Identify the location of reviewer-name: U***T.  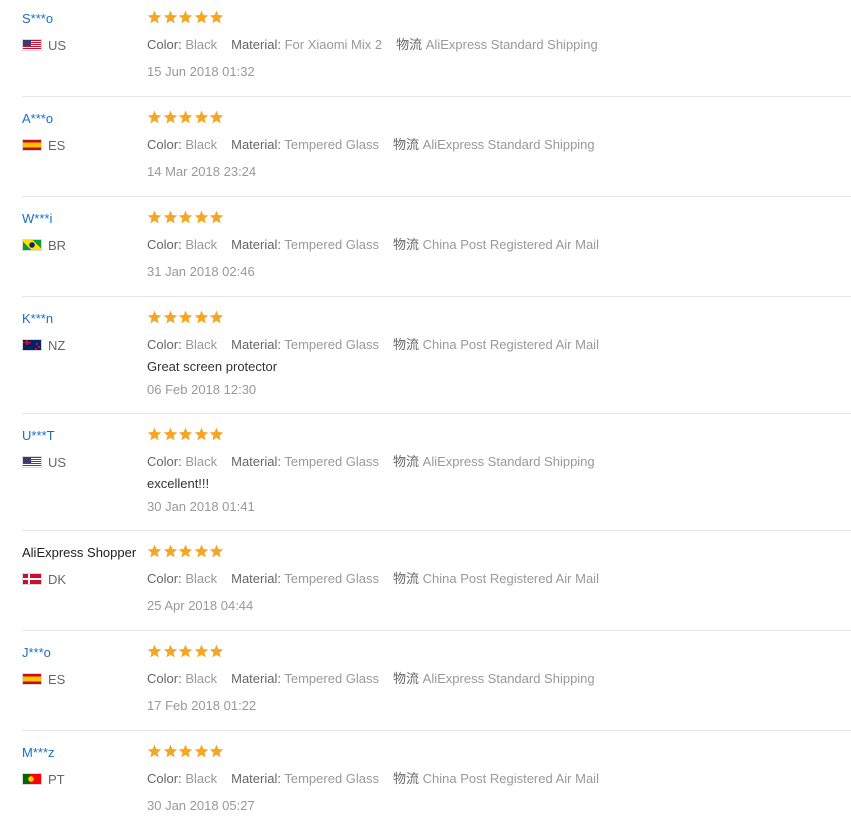
(38, 435).